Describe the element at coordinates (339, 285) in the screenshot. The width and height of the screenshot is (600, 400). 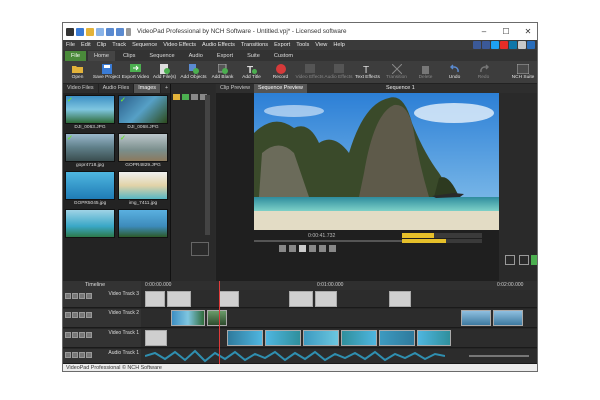
I see `timeline-ruler: 0:00:00.000 0:01:00.000 0:02:00.000` at that location.